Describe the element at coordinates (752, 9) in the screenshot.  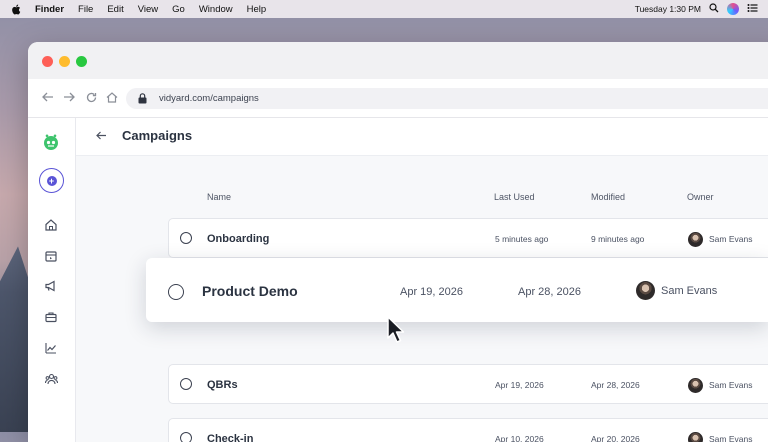
I see `control-center-icon` at that location.